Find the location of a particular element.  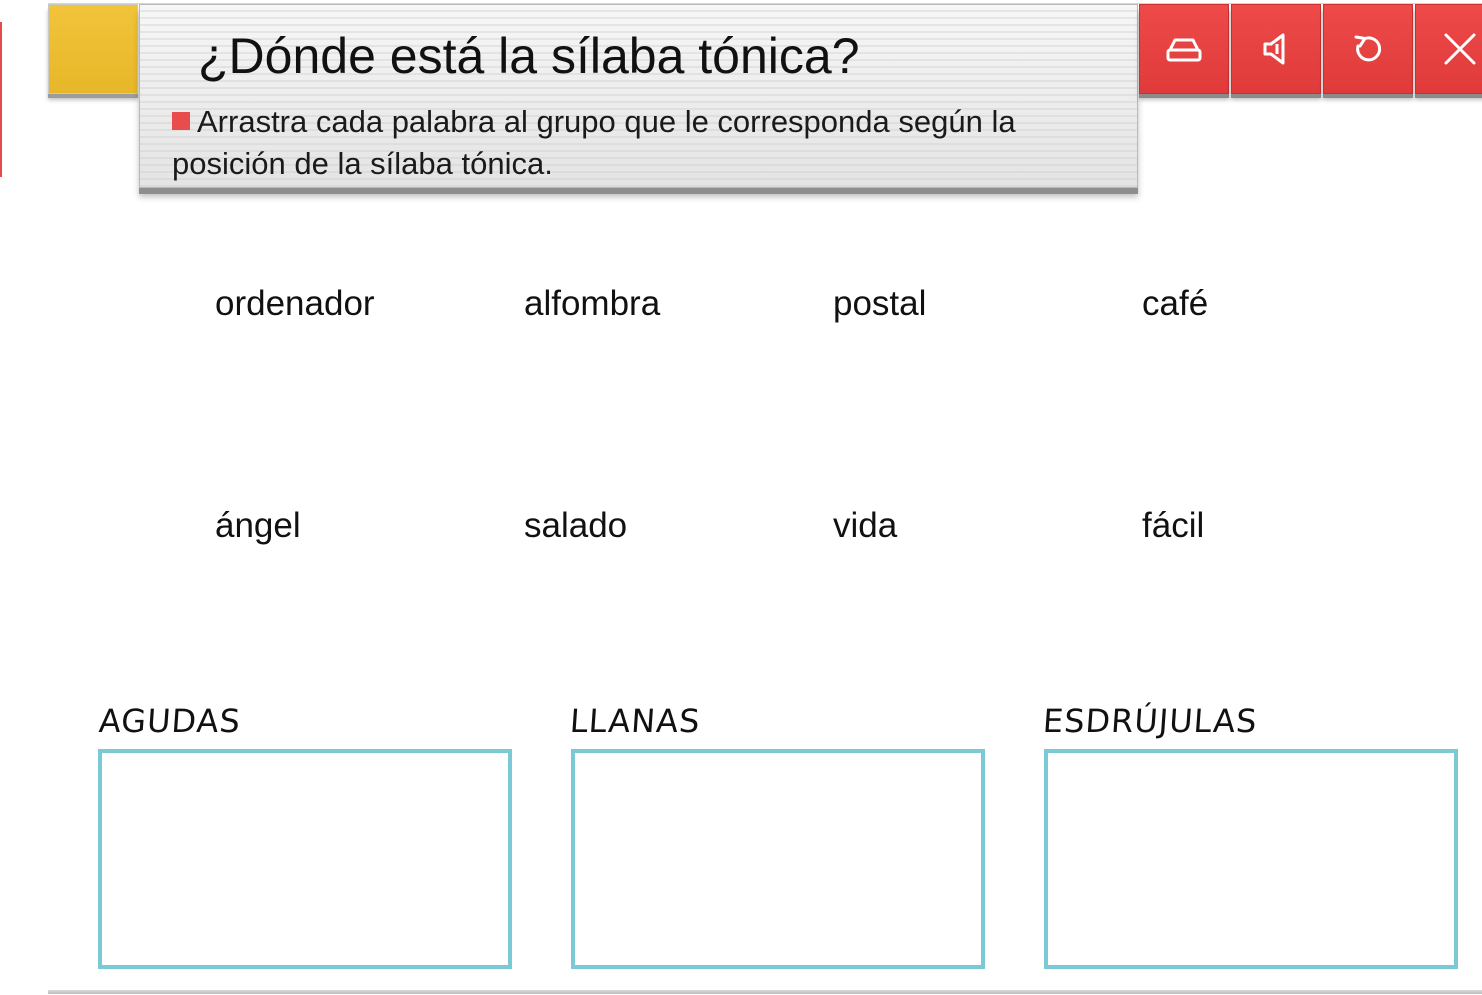

refresh-icon is located at coordinates (1368, 48).